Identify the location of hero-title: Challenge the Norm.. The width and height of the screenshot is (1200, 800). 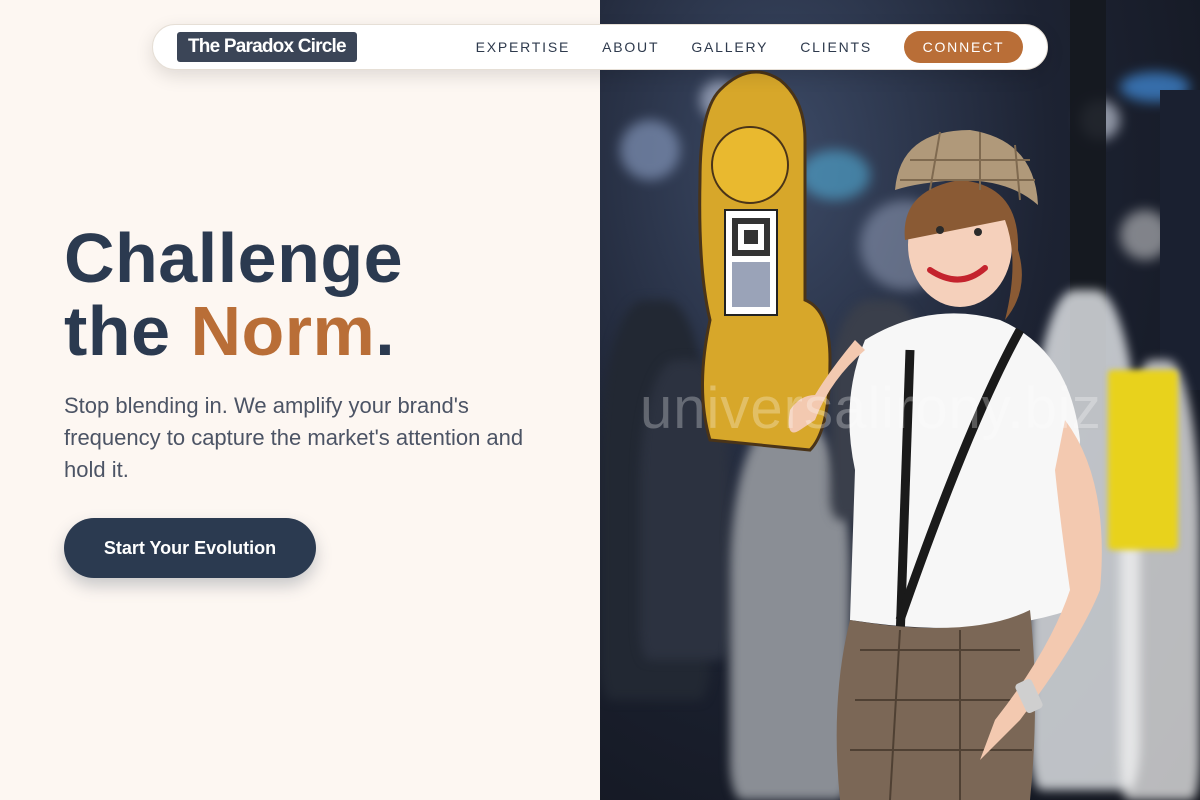
(233, 295).